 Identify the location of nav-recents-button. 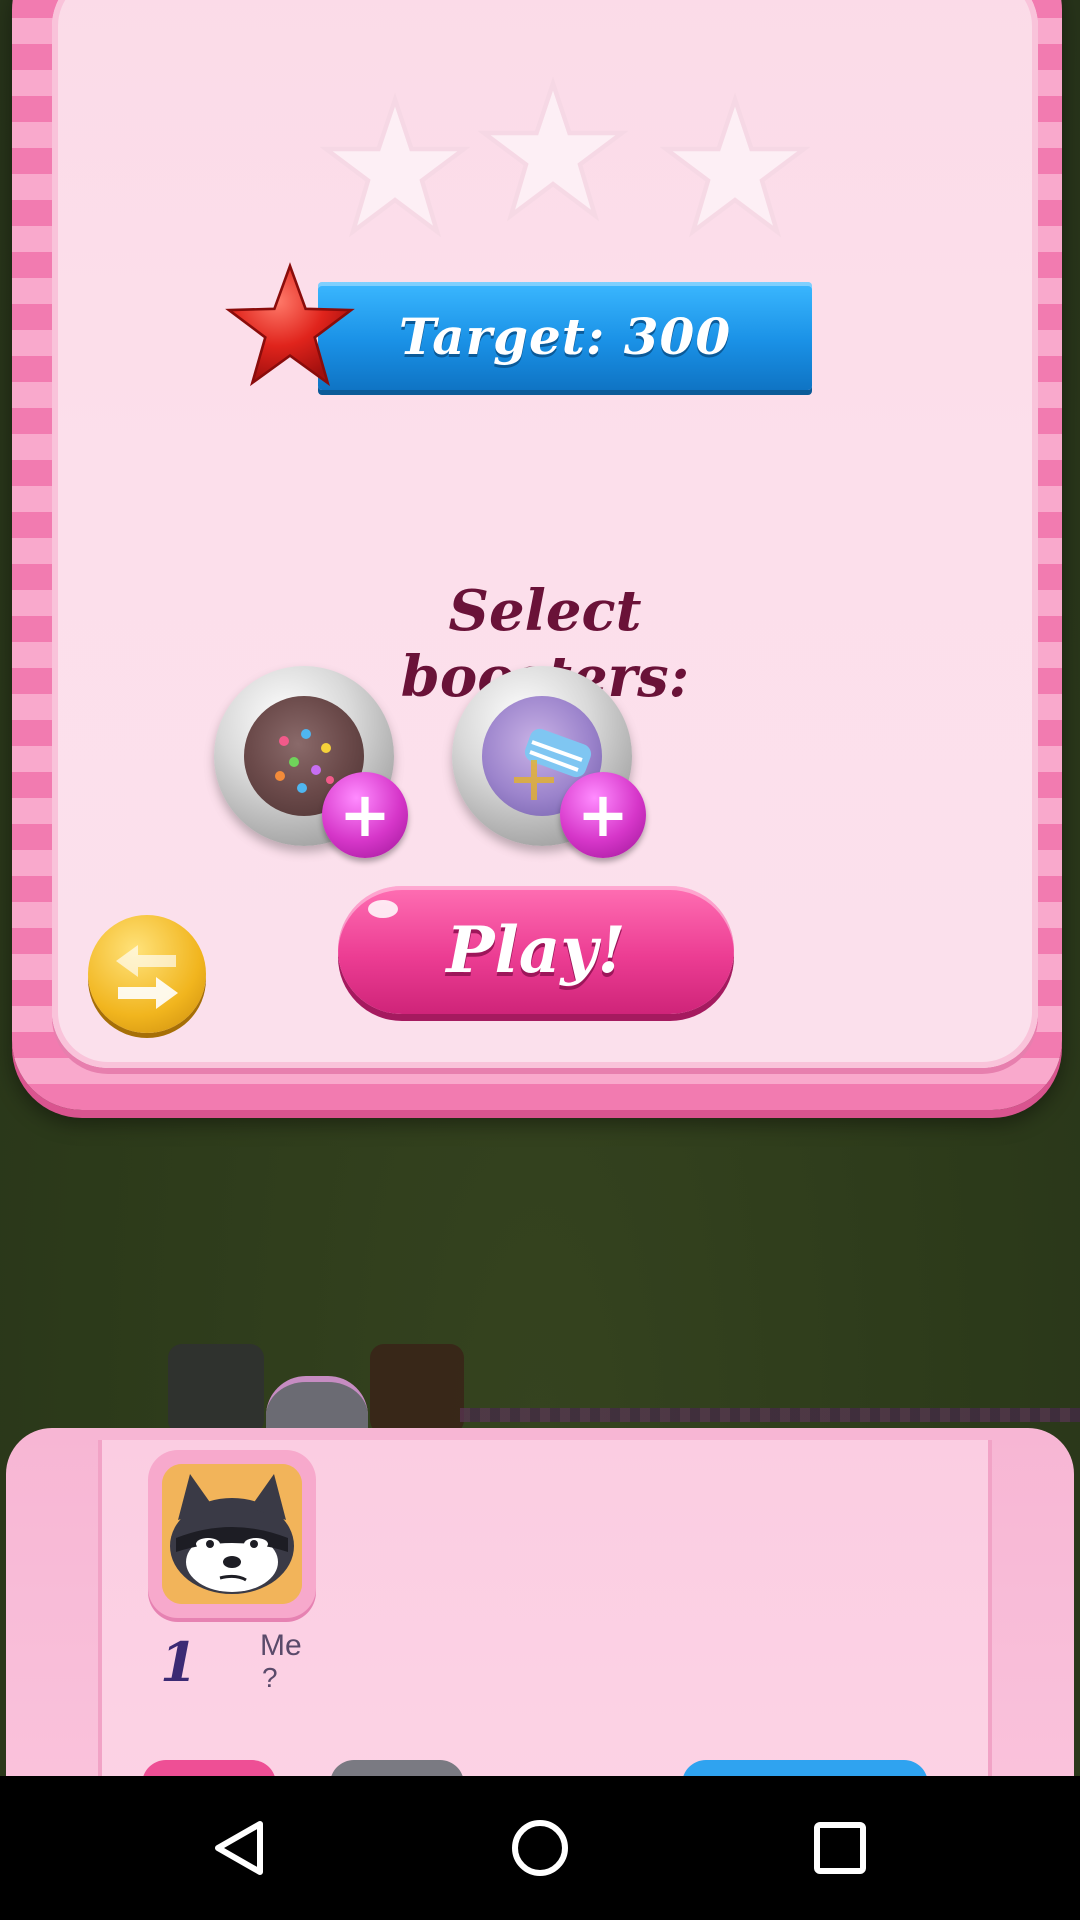
(840, 1848).